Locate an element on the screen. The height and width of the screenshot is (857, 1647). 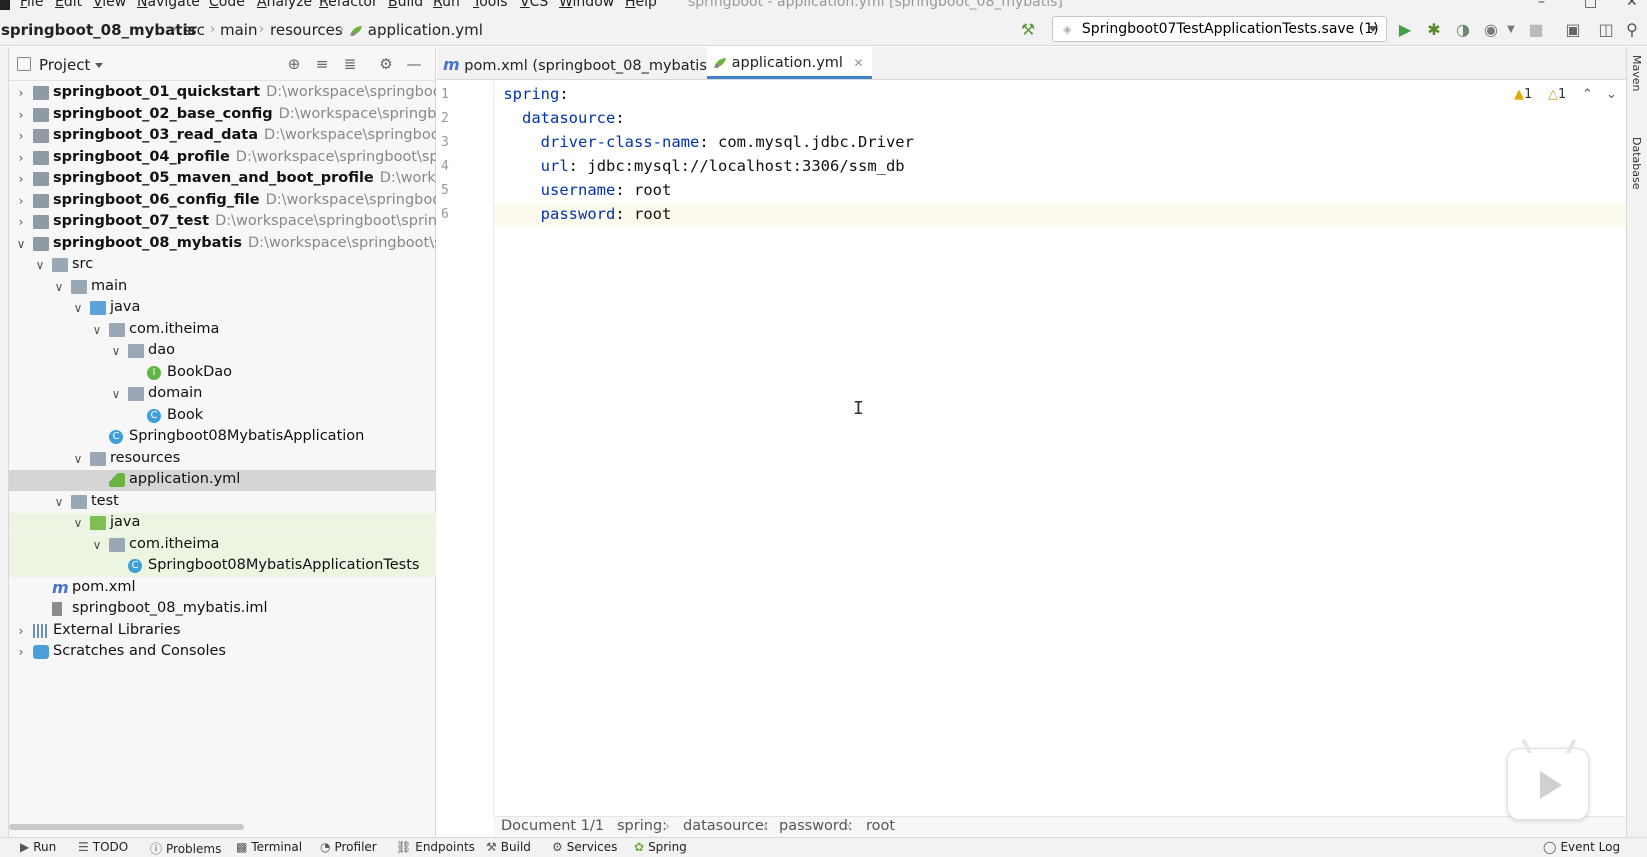
minimize-icon: – is located at coordinates (1541, 5).